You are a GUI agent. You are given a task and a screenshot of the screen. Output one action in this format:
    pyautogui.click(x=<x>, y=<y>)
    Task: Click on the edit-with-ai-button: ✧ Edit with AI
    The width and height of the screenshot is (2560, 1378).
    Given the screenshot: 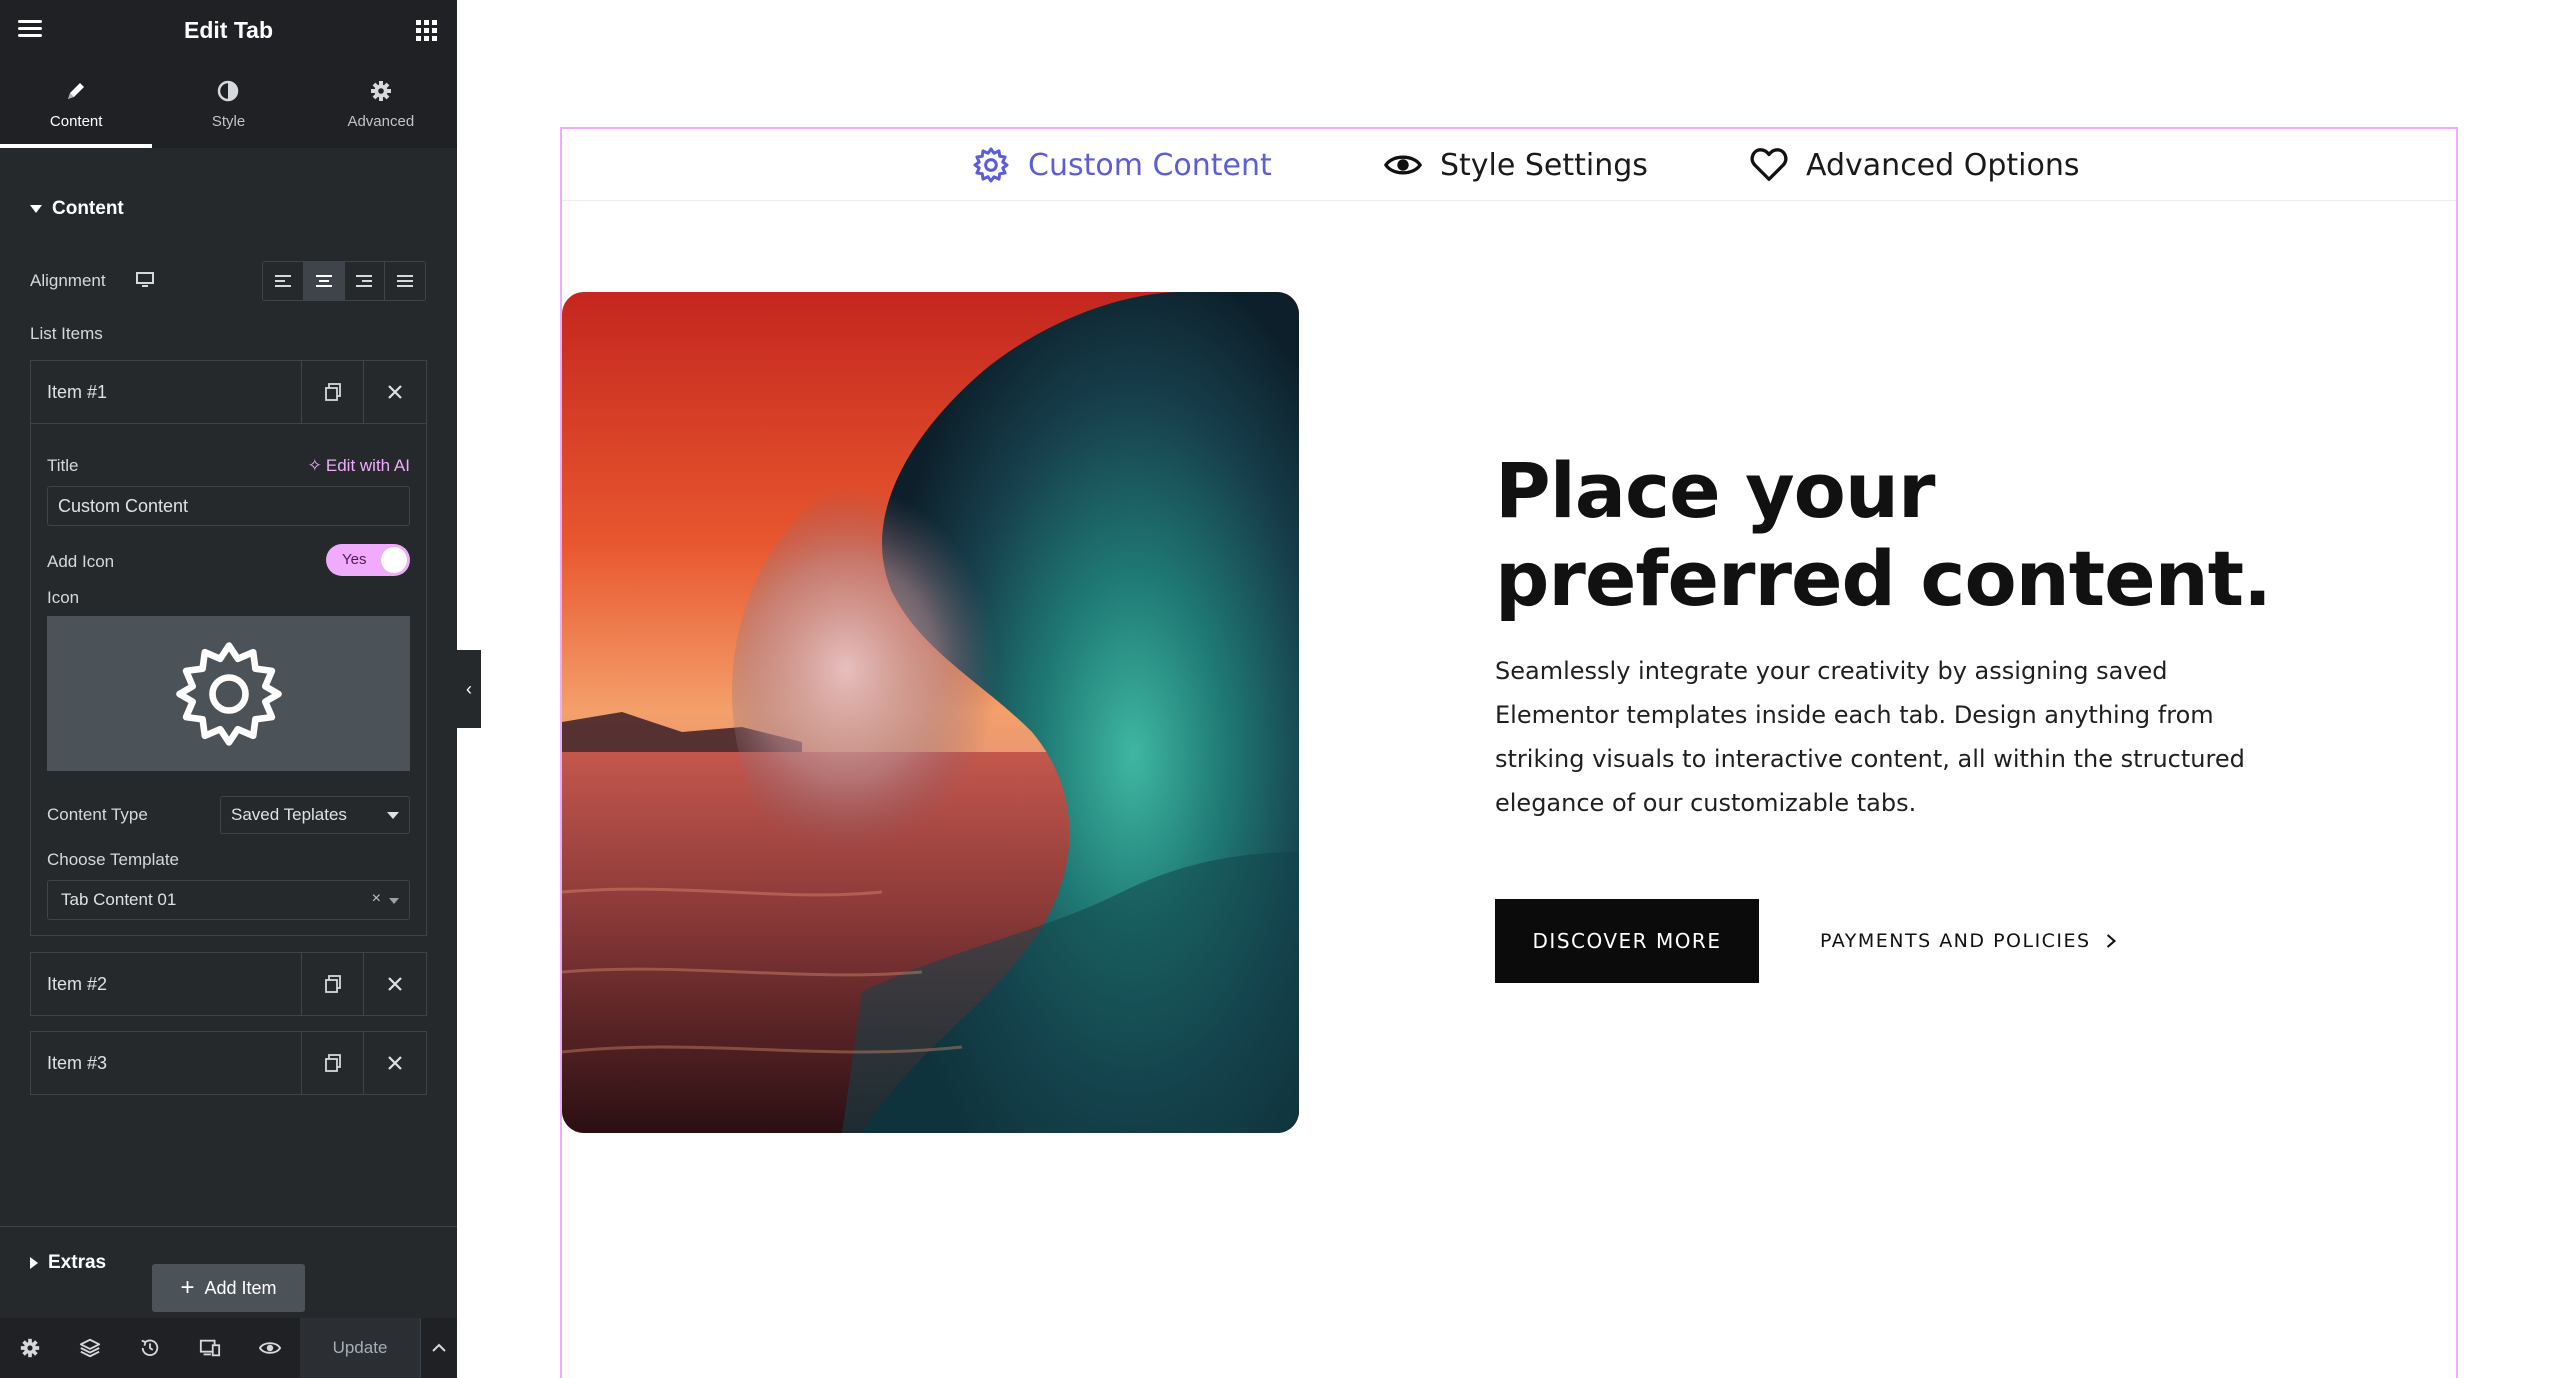 What is the action you would take?
    pyautogui.click(x=359, y=466)
    